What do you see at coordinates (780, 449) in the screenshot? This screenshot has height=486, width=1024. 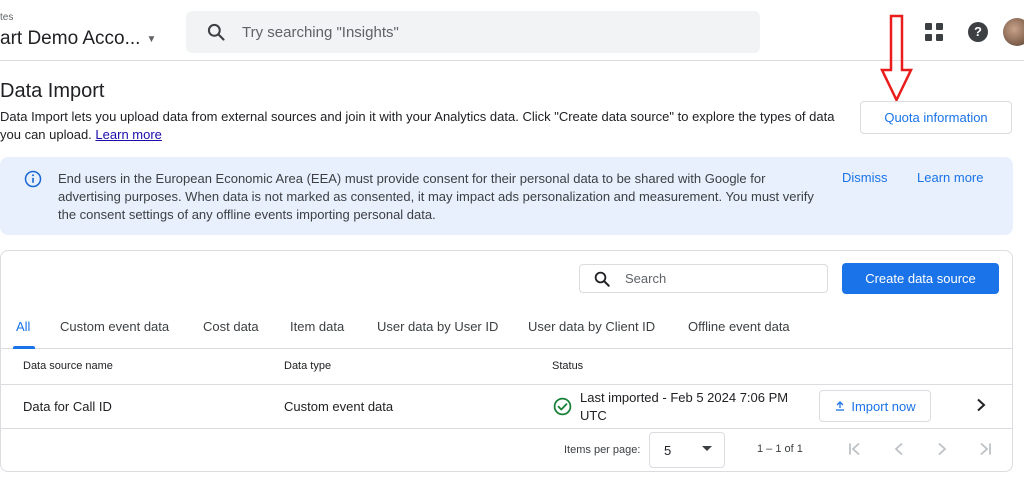 I see `page-range: 1 – 1 of 1` at bounding box center [780, 449].